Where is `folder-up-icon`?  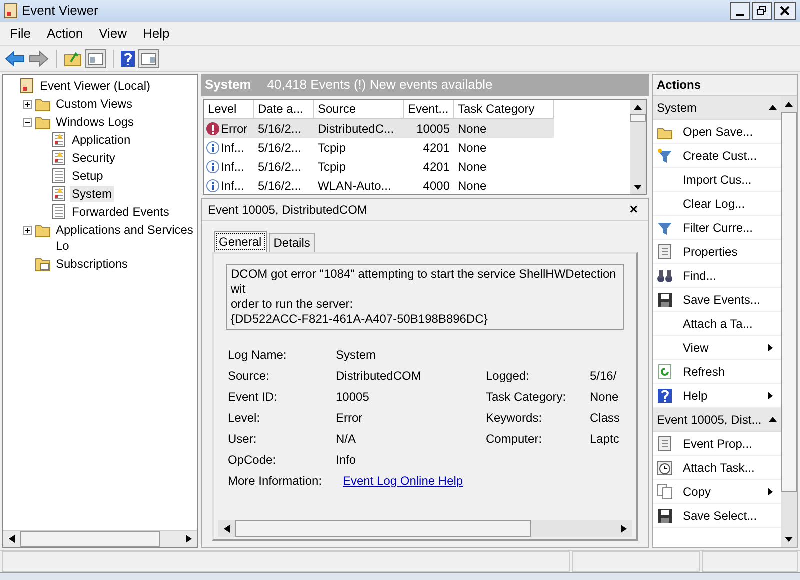
folder-up-icon is located at coordinates (73, 59).